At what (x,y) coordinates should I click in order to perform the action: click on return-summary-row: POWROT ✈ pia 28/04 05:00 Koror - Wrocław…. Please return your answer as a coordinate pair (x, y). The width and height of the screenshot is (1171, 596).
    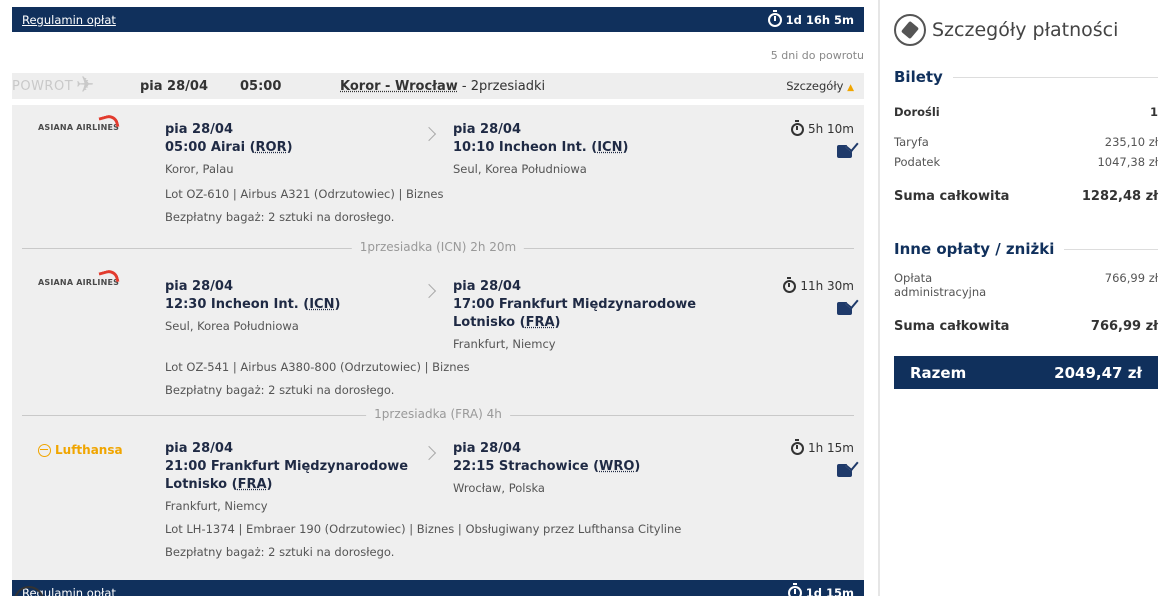
    Looking at the image, I should click on (438, 86).